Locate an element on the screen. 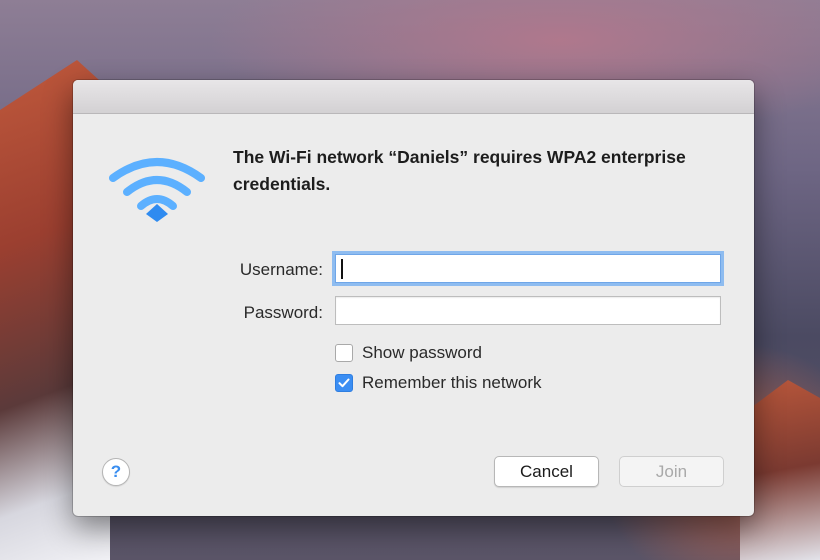 This screenshot has width=820, height=560. wifi-icon is located at coordinates (157, 190).